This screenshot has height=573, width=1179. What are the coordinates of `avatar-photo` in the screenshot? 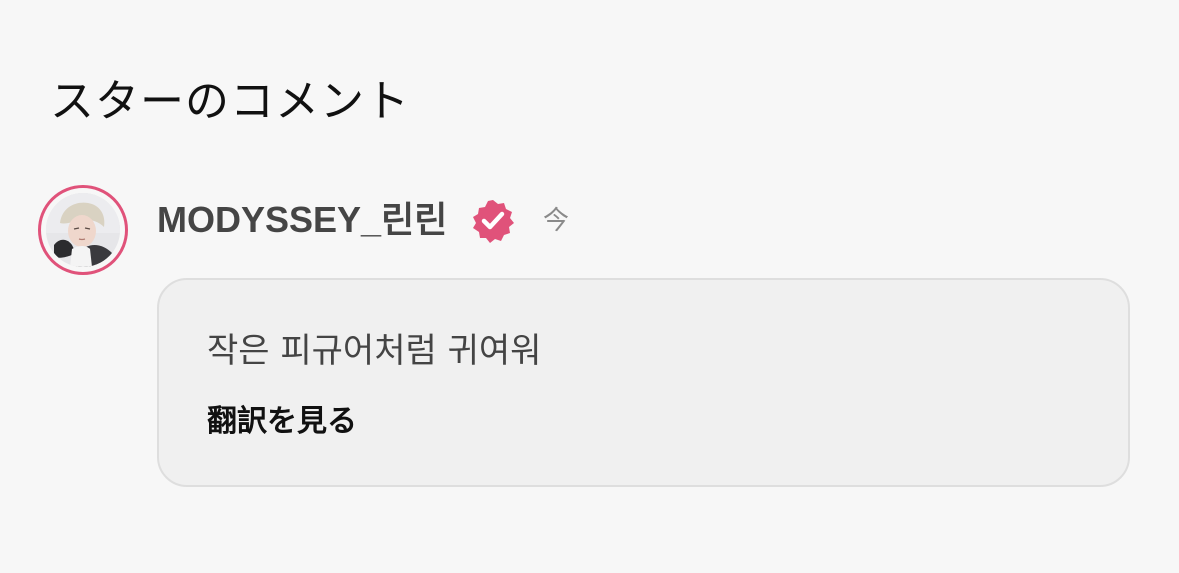 It's located at (83, 230).